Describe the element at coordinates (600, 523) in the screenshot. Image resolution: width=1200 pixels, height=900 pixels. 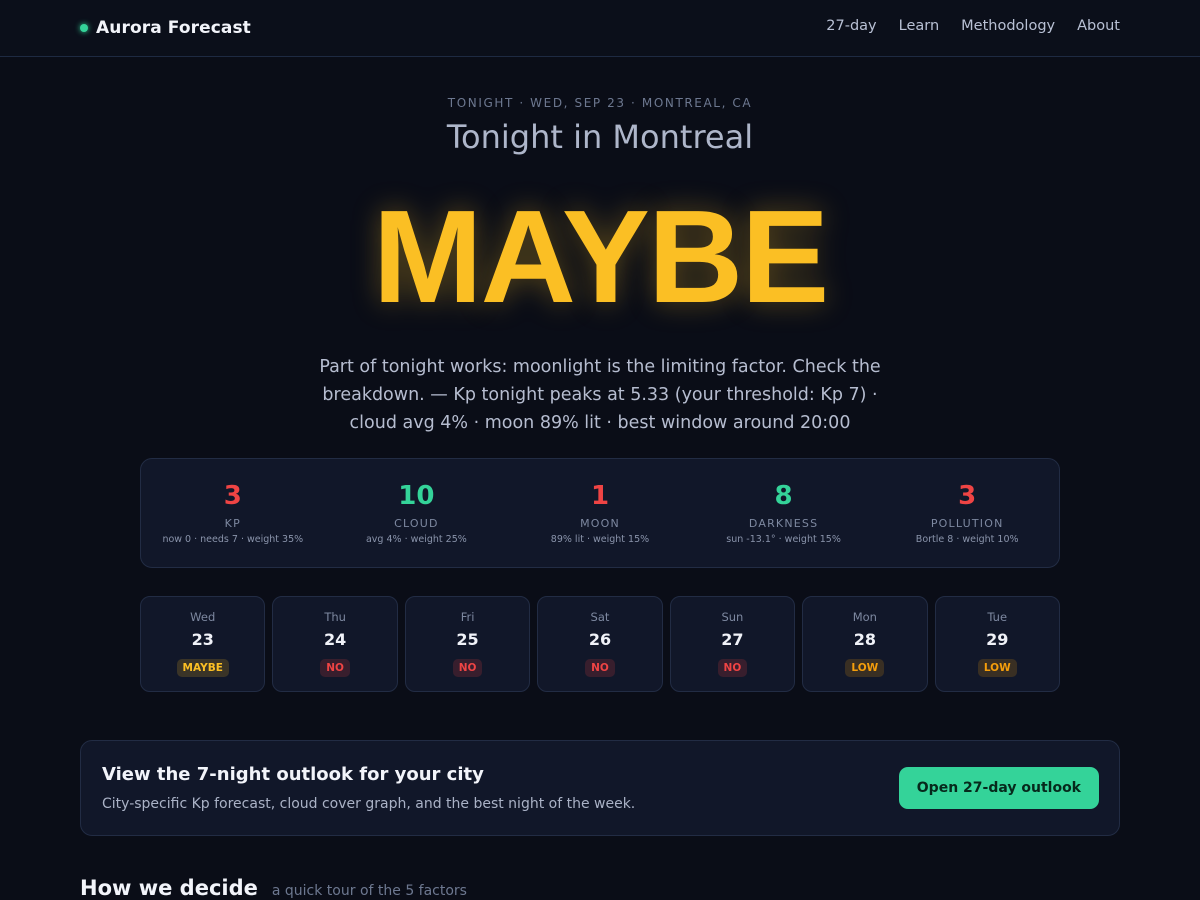
I see `factor-label: MOON` at that location.